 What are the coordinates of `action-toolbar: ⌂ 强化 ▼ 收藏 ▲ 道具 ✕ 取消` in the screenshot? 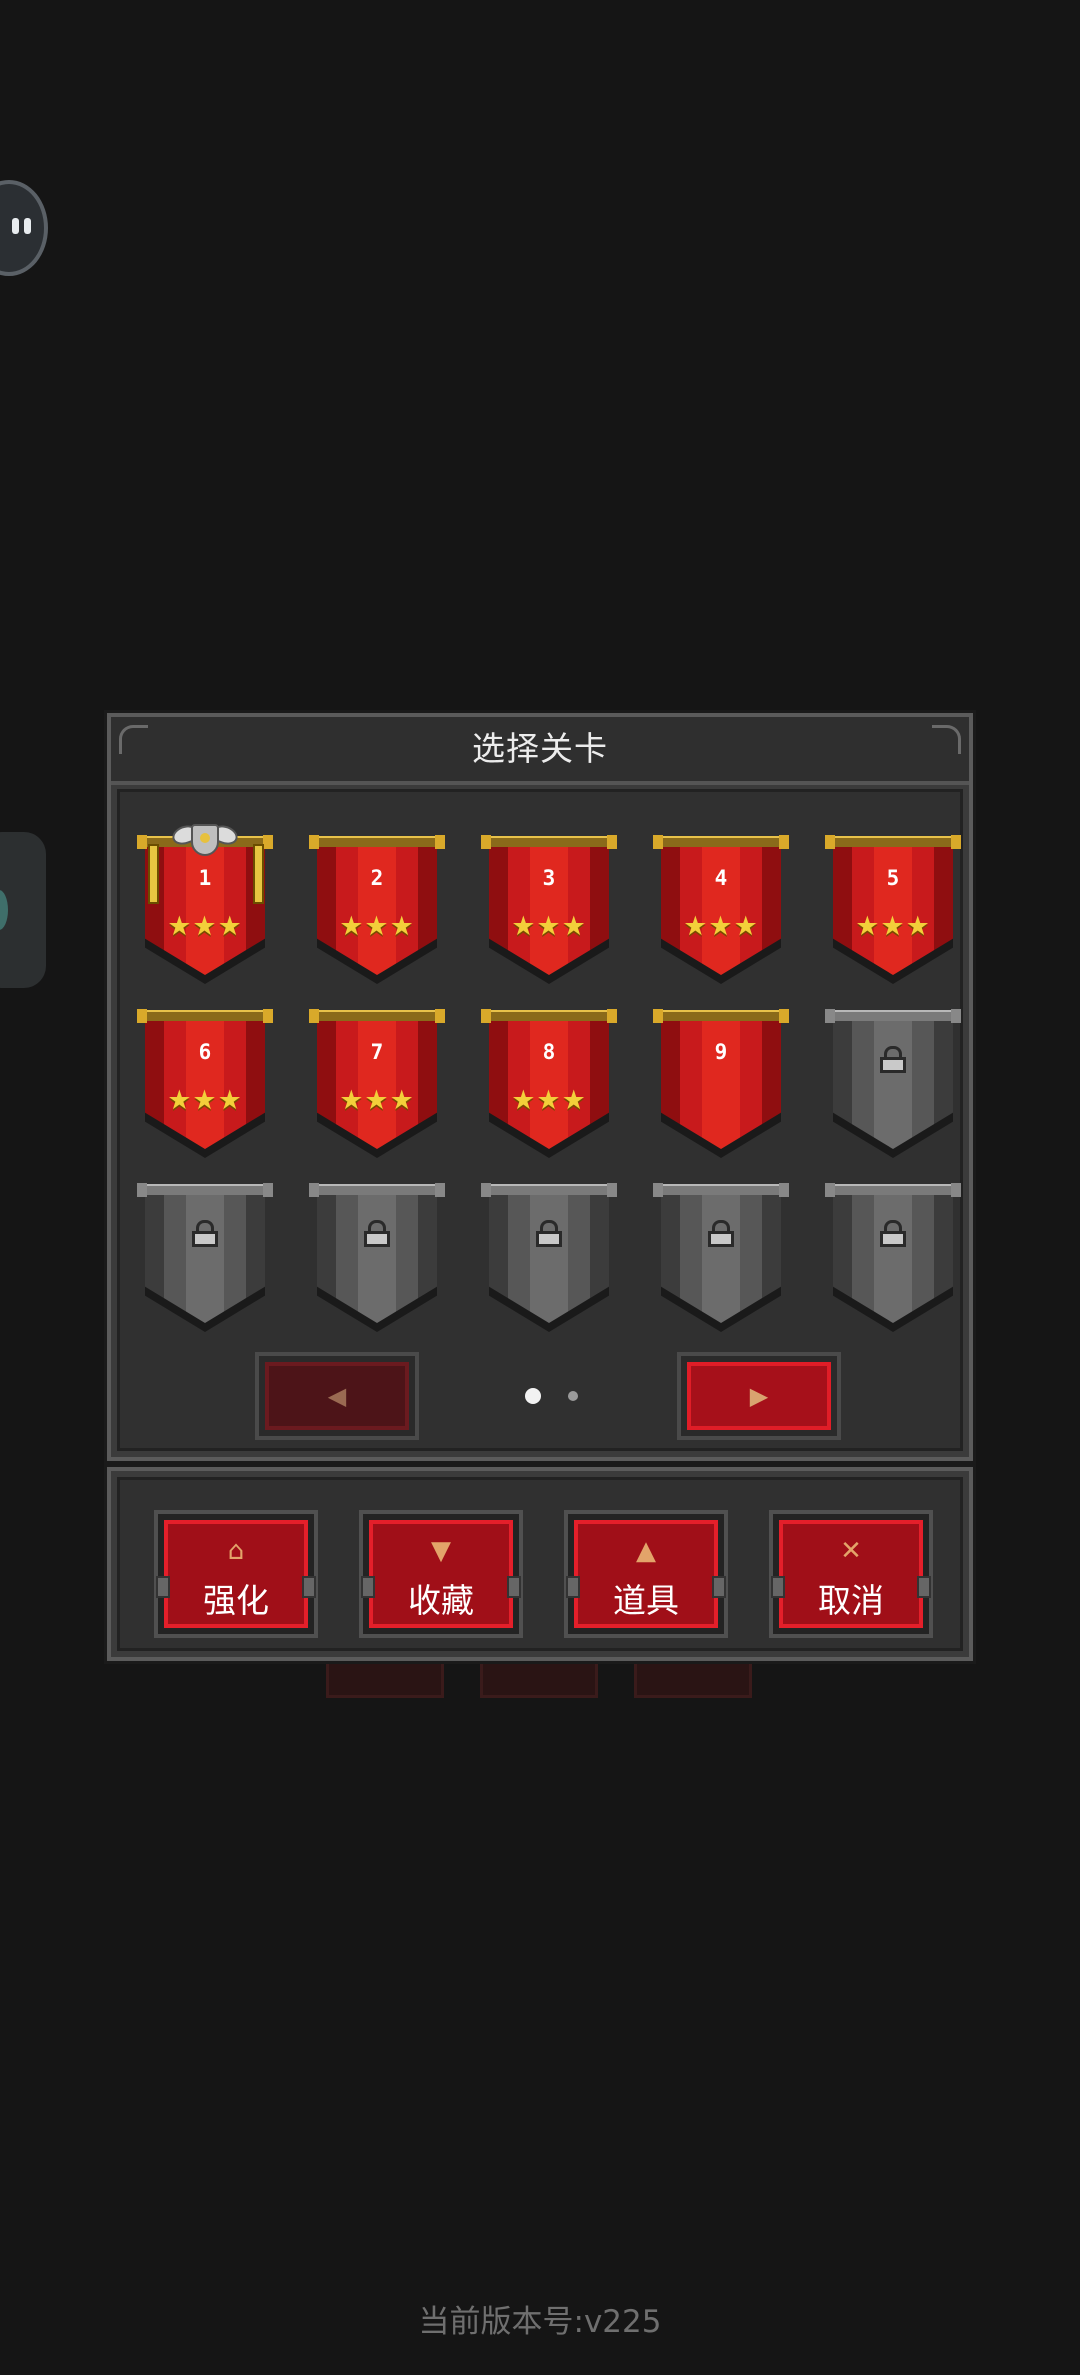 It's located at (540, 1564).